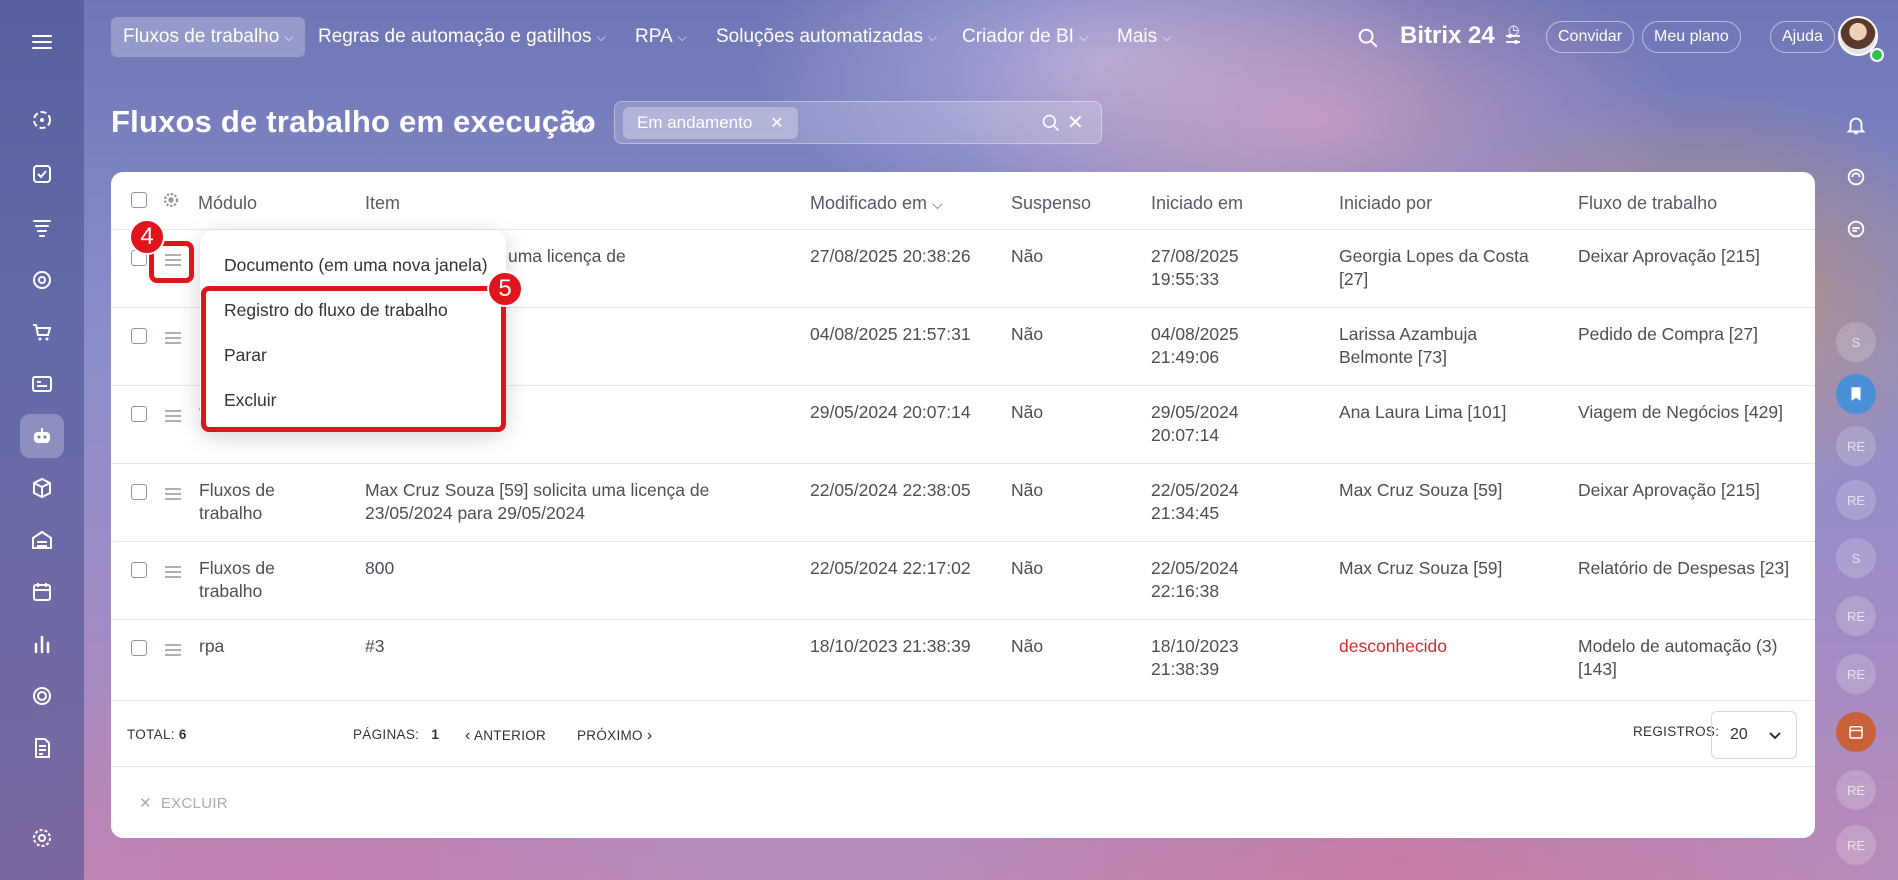 The image size is (1898, 880). I want to click on target-icon, so click(42, 280).